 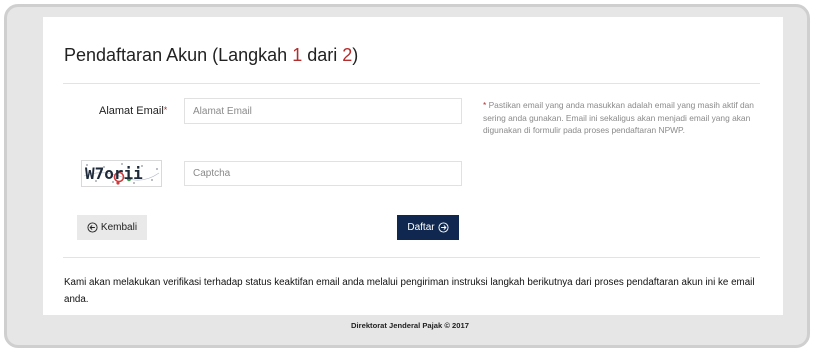 What do you see at coordinates (165, 110) in the screenshot?
I see `required-mark: *` at bounding box center [165, 110].